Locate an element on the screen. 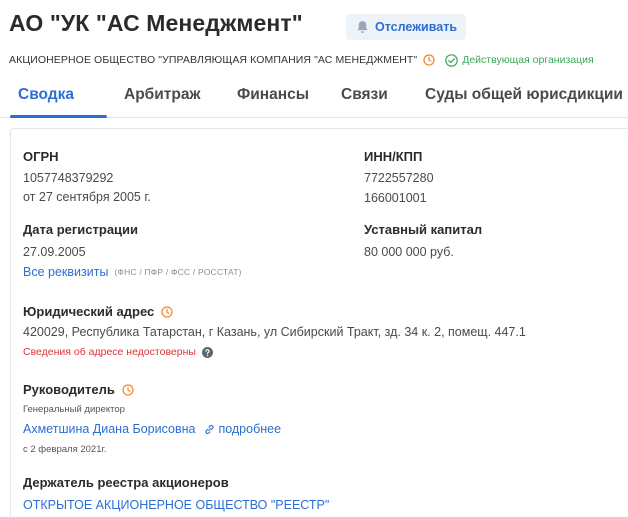 This screenshot has height=517, width=628. address-warning-row: Сведения об адресе недостоверны is located at coordinates (118, 352).